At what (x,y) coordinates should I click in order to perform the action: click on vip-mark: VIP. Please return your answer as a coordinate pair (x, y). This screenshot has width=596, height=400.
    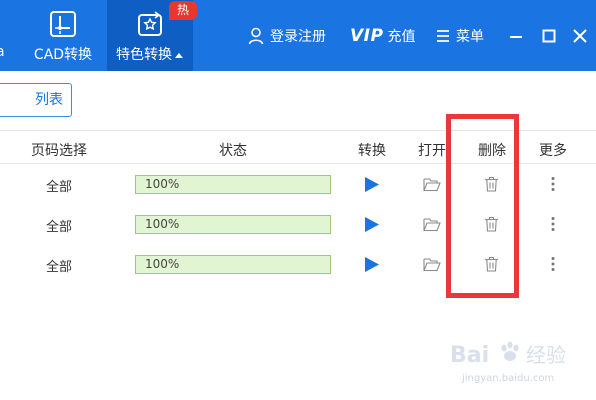
    Looking at the image, I should click on (367, 36).